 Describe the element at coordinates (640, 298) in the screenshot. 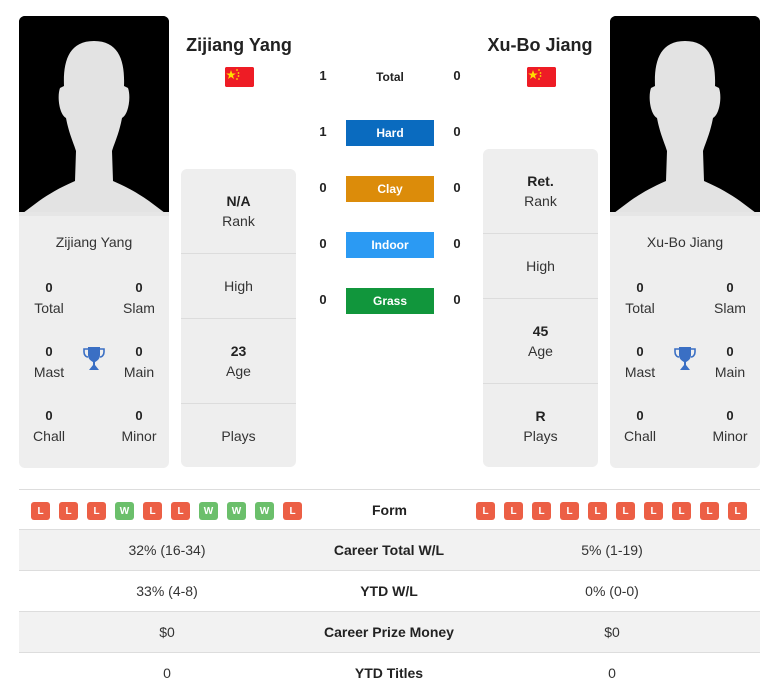

I see `player2-total-titles: 0 Total` at that location.